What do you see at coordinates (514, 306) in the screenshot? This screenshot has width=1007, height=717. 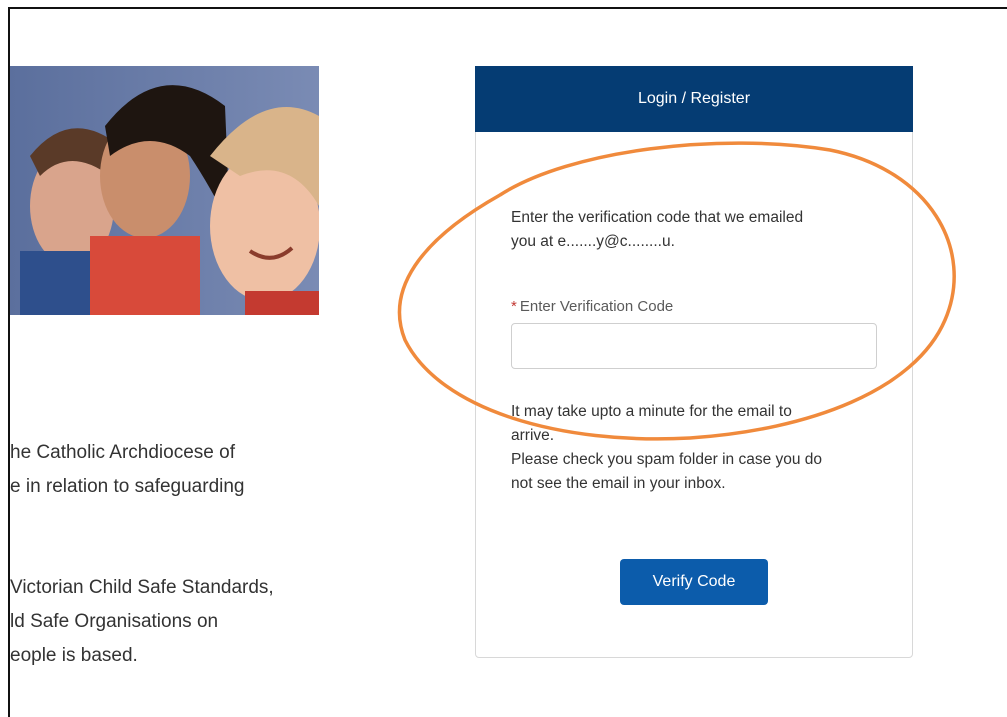 I see `required-marker: *` at bounding box center [514, 306].